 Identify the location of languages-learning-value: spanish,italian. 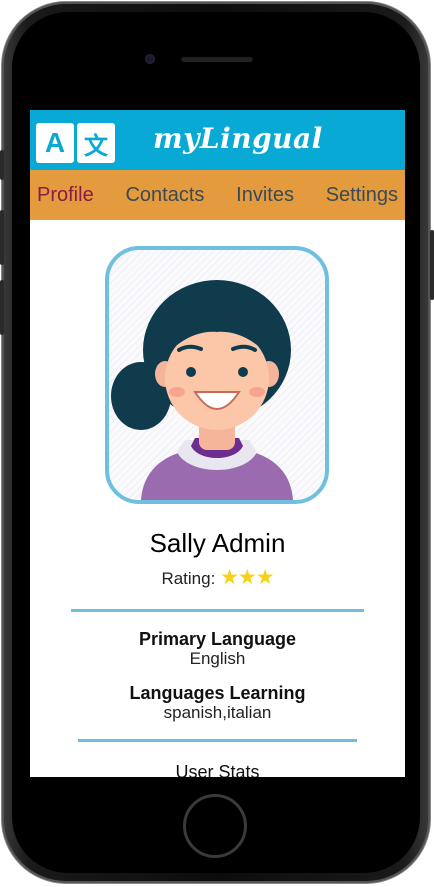
(217, 712).